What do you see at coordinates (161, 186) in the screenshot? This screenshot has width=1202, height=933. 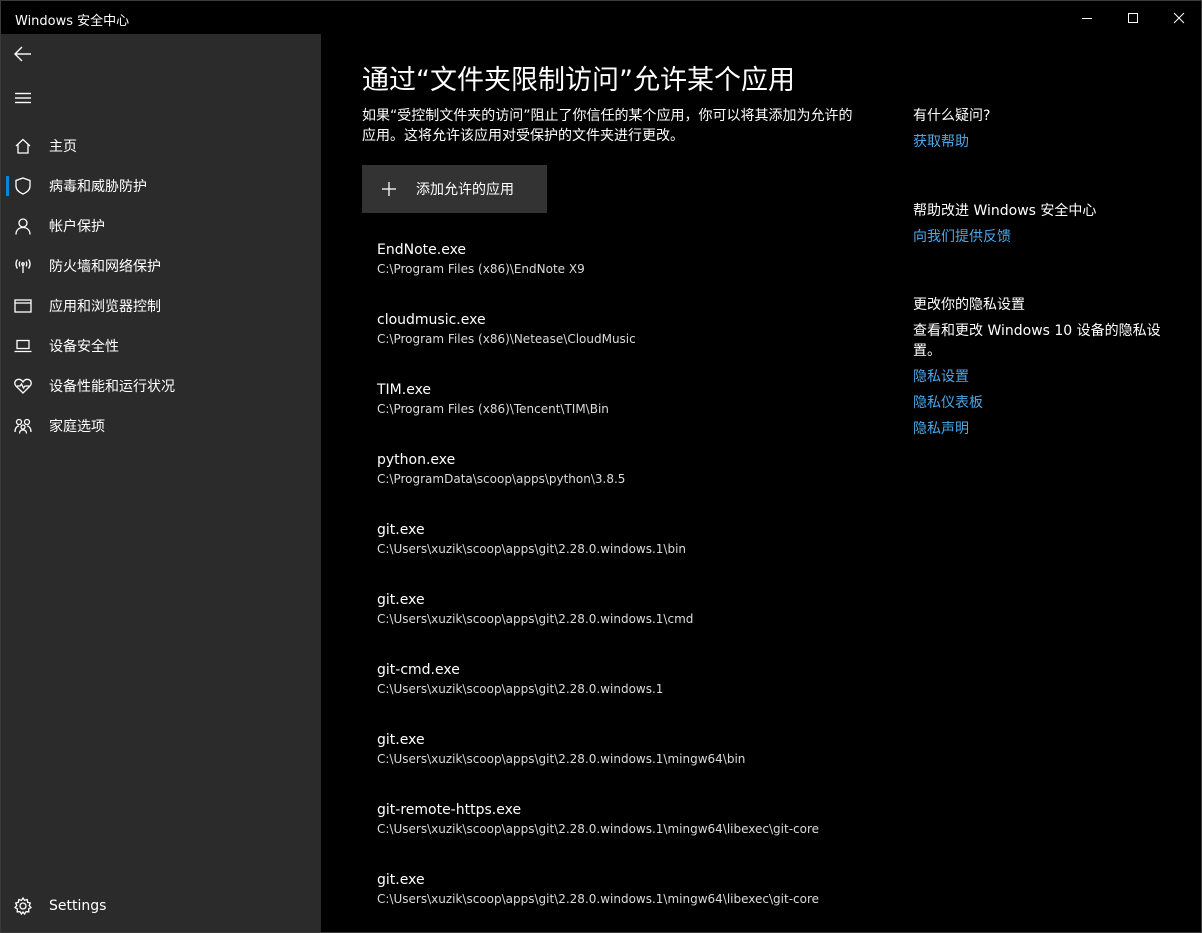 I see `nav-item-virus-protection: 病毒和威胁防护` at bounding box center [161, 186].